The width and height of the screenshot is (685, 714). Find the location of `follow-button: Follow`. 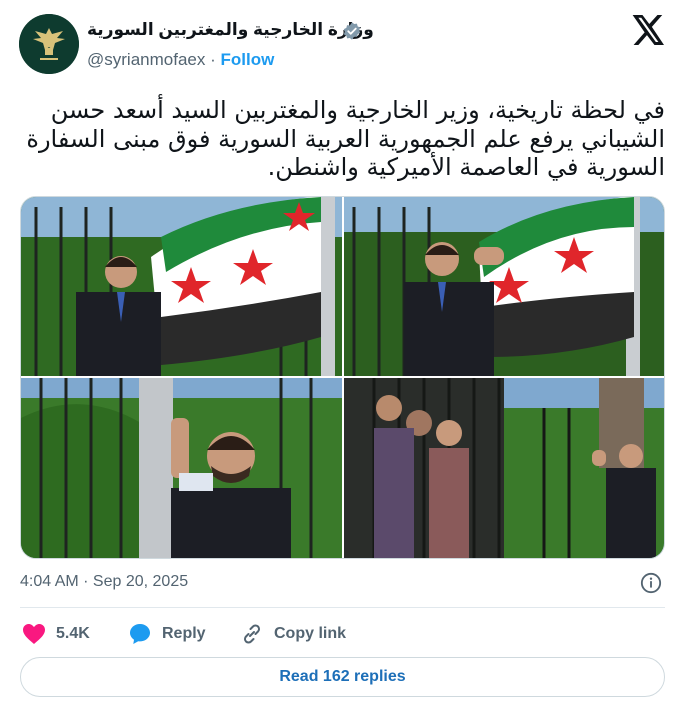

follow-button: Follow is located at coordinates (248, 59).